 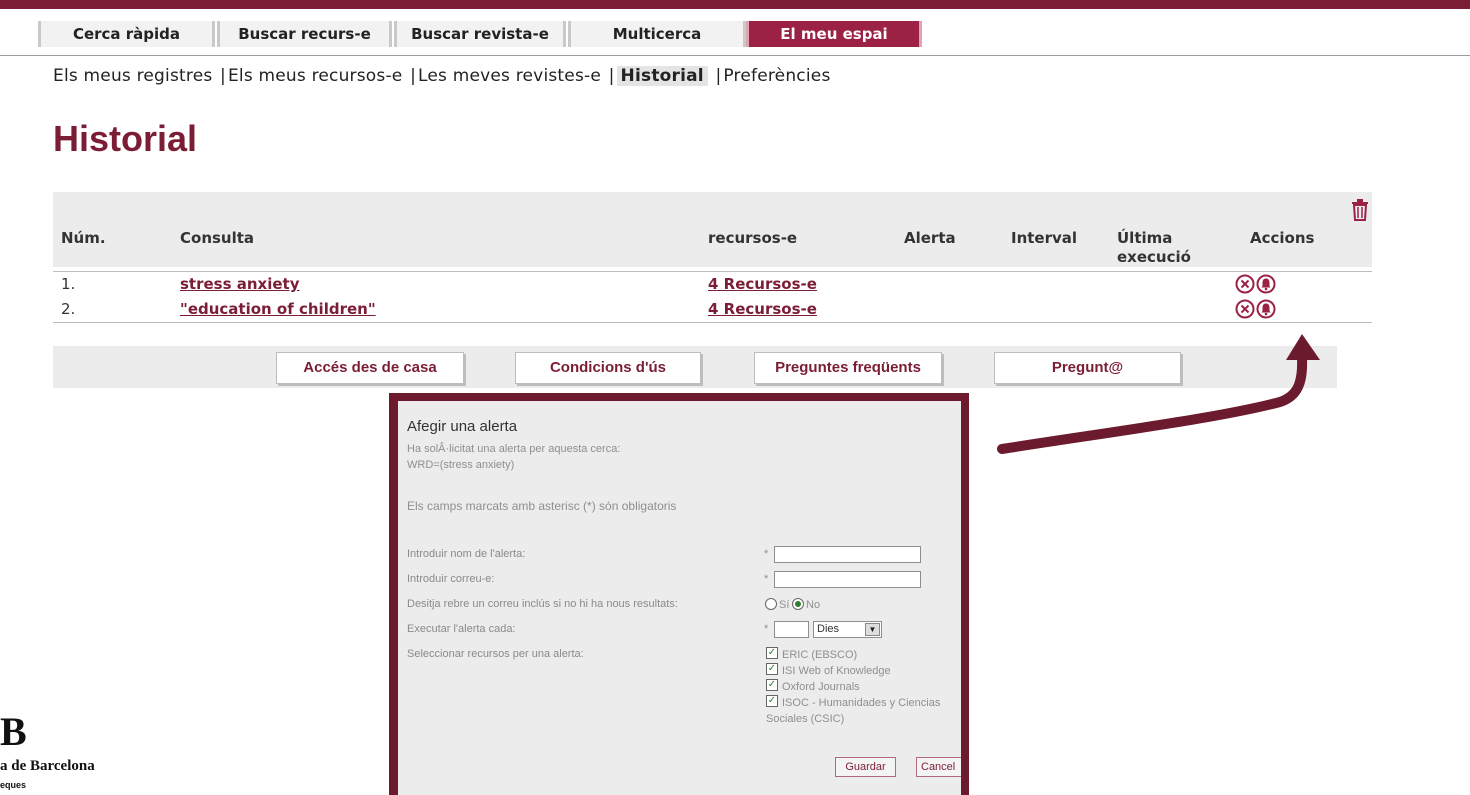 I want to click on table-row: 1. stress anxiety 4 Recursos-e, so click(x=712, y=284).